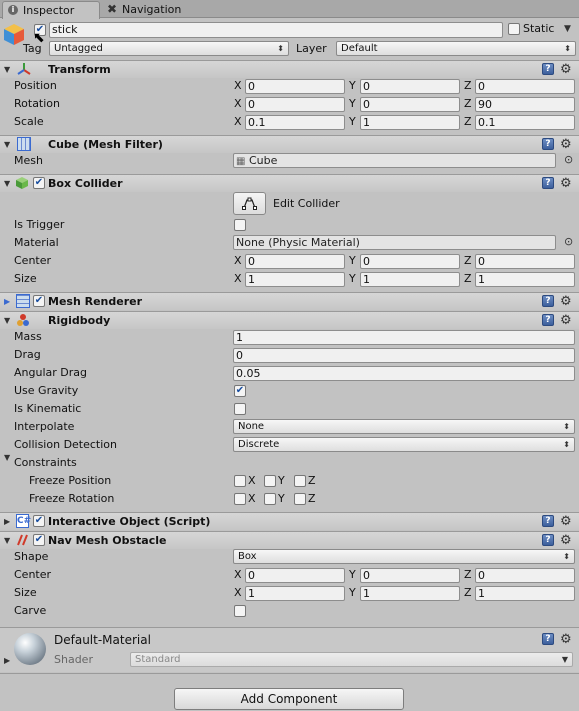  Describe the element at coordinates (410, 122) in the screenshot. I see `scale-y-input: 1` at that location.